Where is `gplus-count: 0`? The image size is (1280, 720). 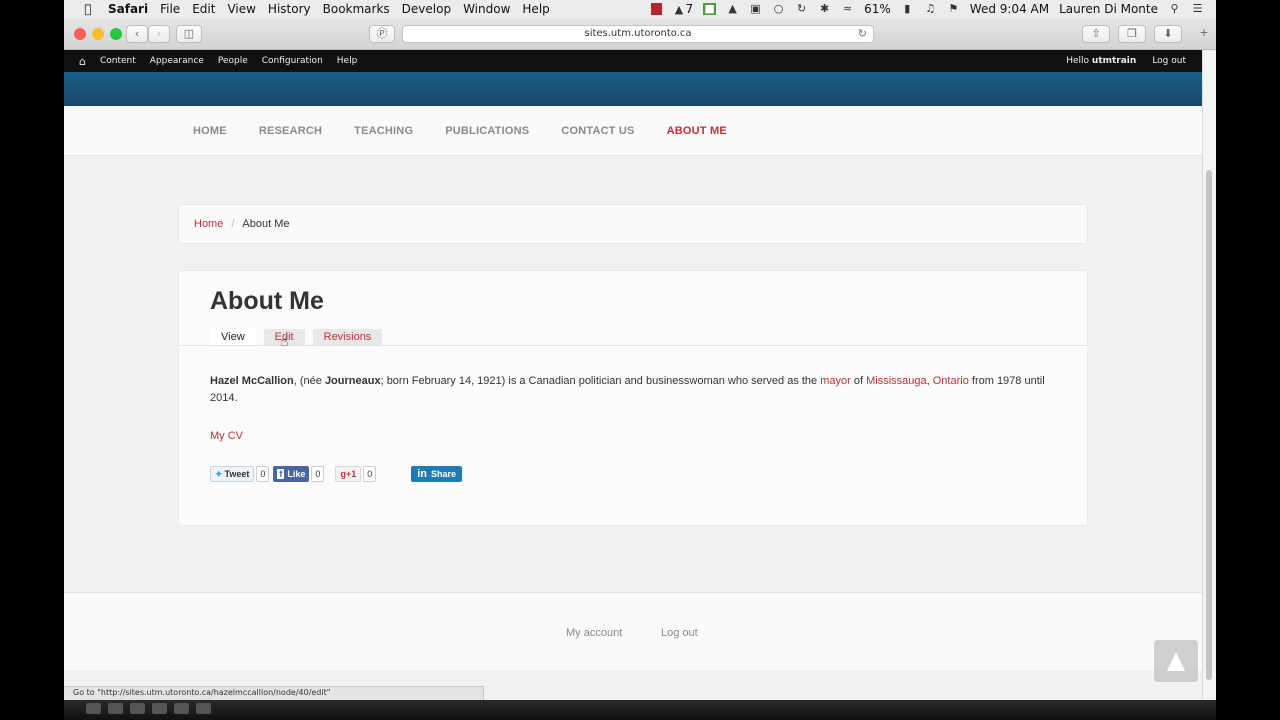 gplus-count: 0 is located at coordinates (370, 474).